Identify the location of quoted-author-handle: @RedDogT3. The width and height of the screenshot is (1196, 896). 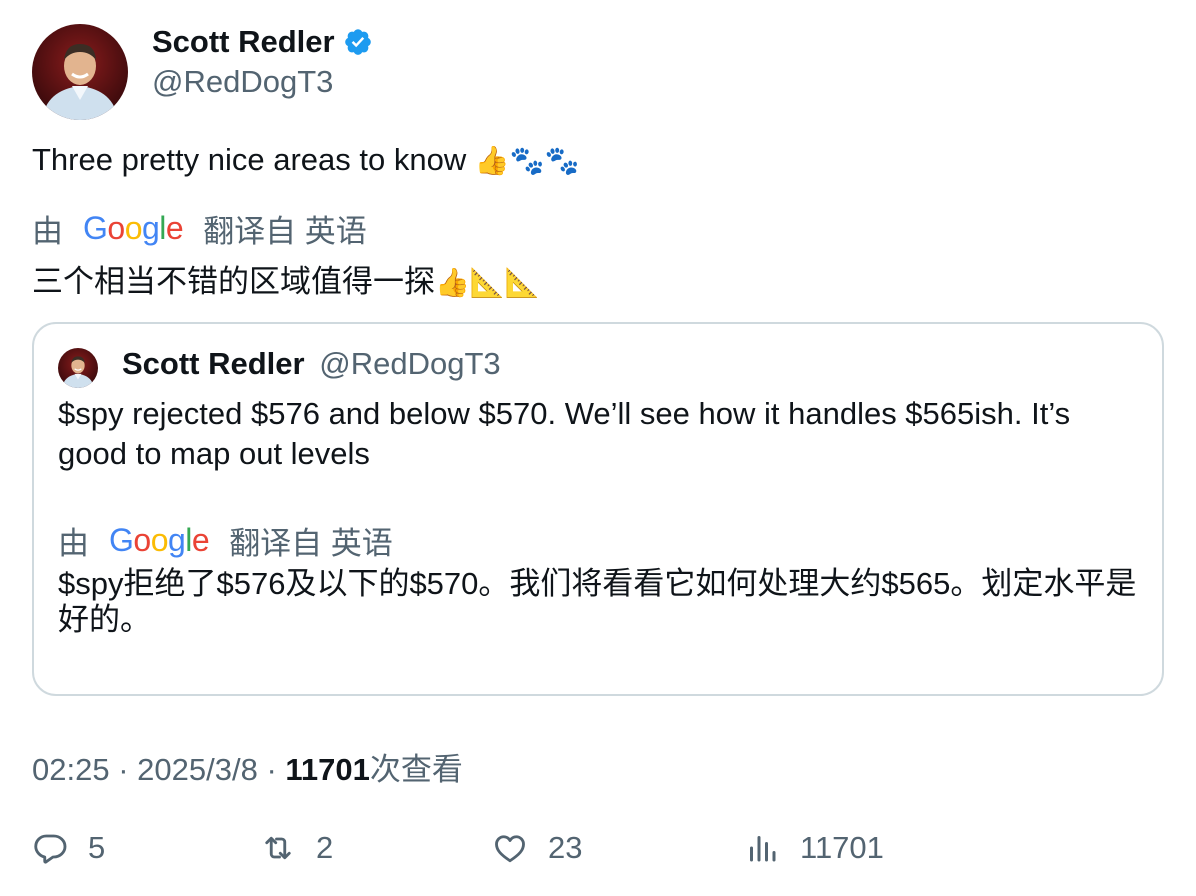
(409, 363).